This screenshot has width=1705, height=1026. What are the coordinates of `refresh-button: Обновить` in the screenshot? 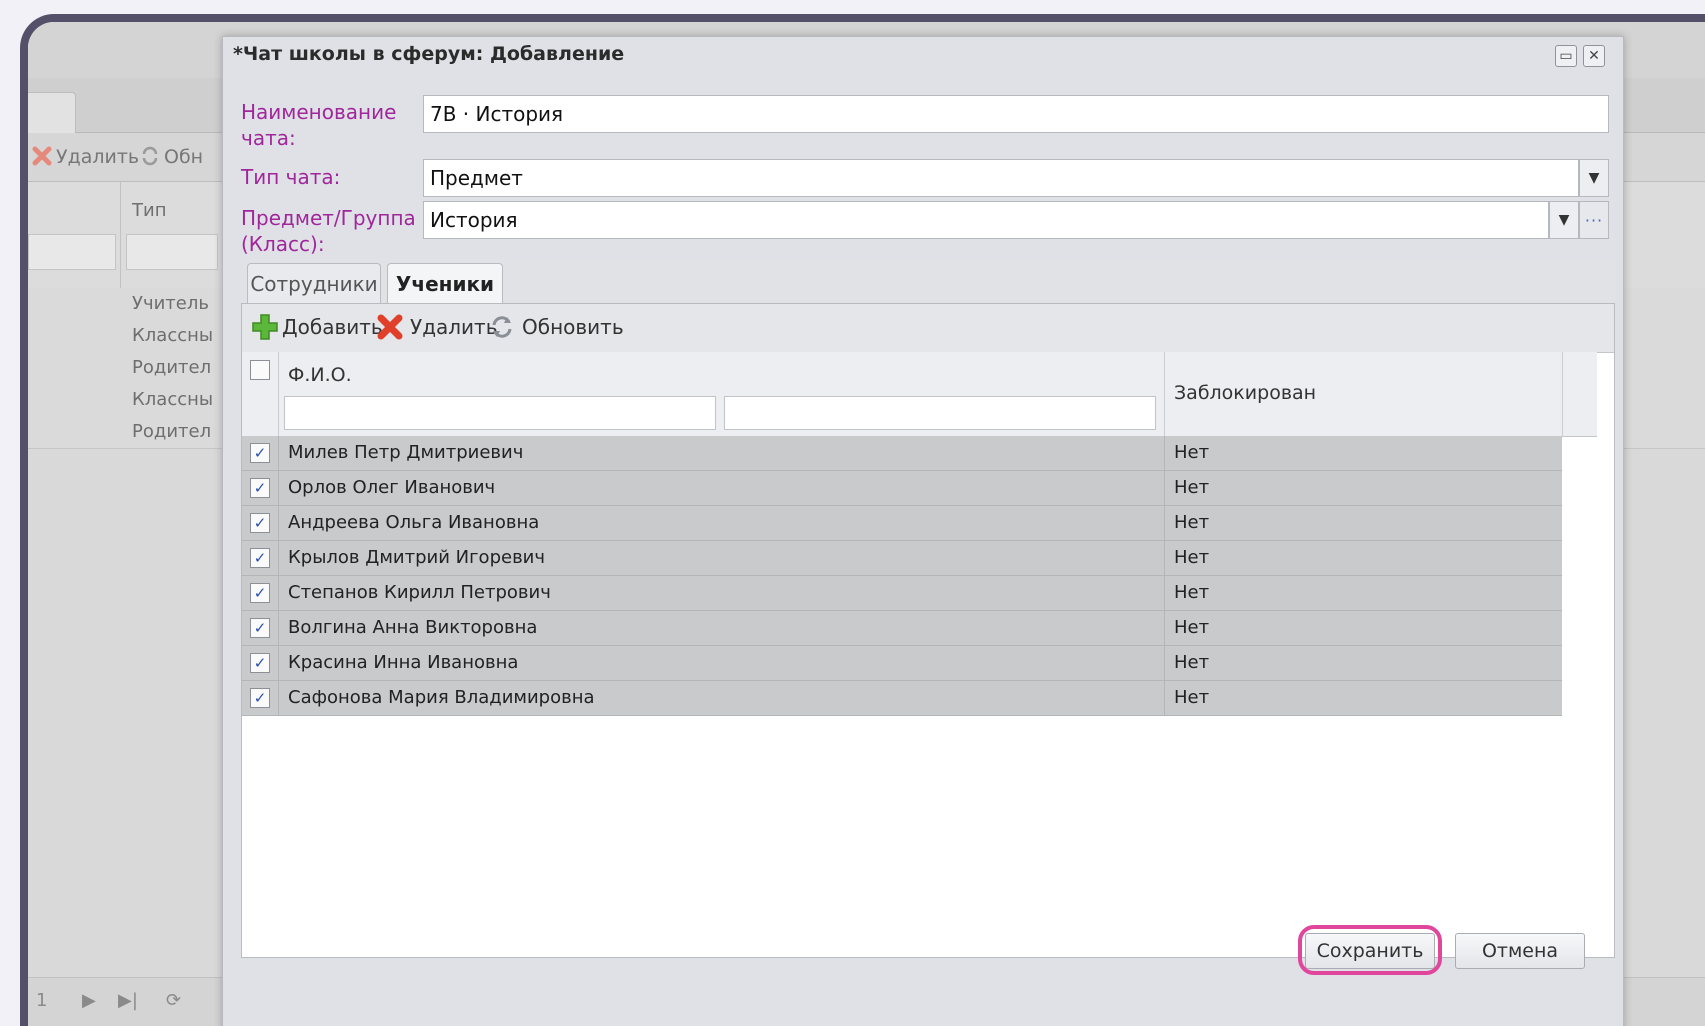 It's located at (556, 327).